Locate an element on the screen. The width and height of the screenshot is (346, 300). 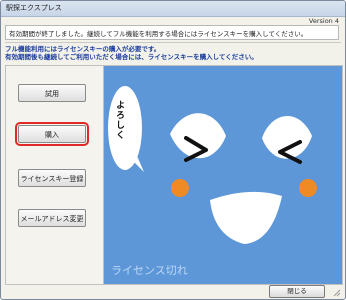
title-bar: 駅探エクスプレス is located at coordinates (173, 9).